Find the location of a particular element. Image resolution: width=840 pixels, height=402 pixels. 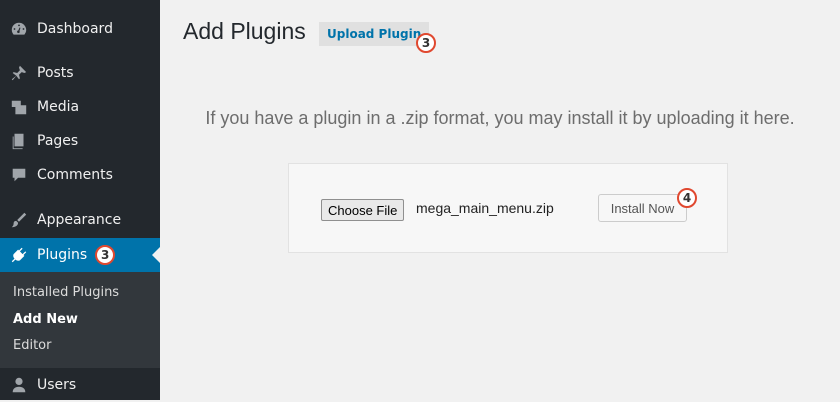

step-badge-install: 4 is located at coordinates (687, 198).